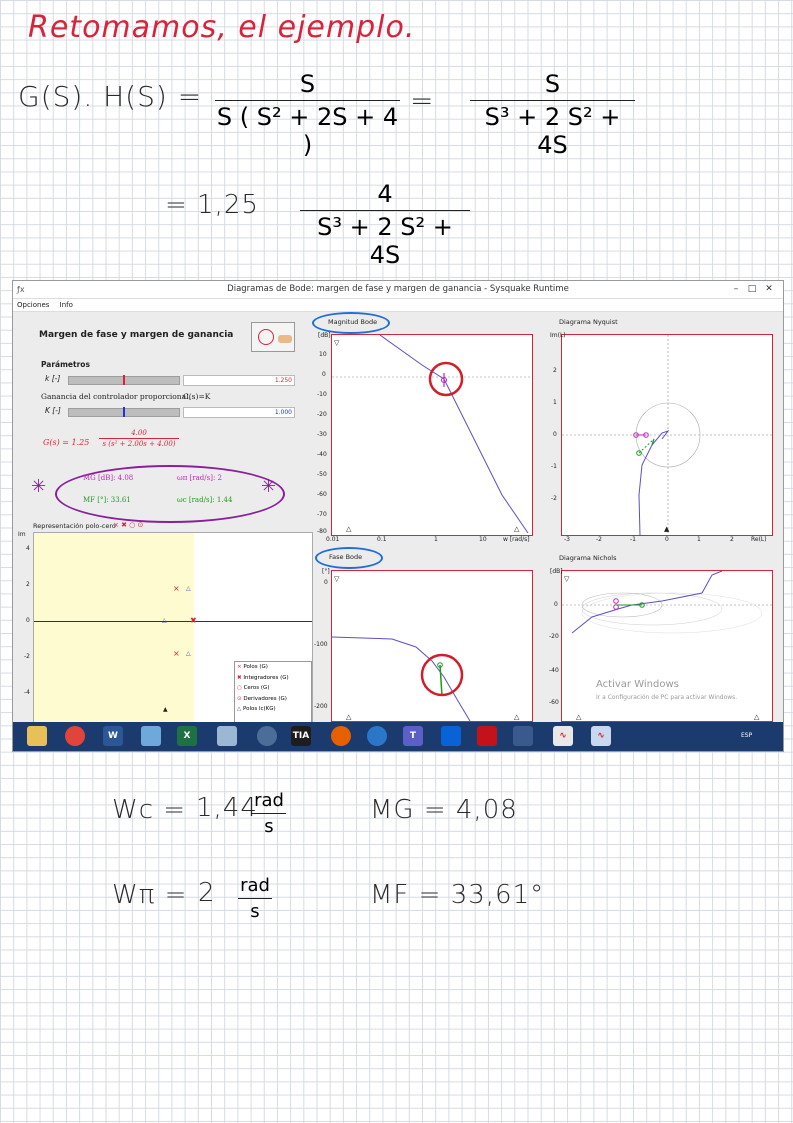  Describe the element at coordinates (382, 539) in the screenshot. I see `freq-tick: 0.1` at that location.